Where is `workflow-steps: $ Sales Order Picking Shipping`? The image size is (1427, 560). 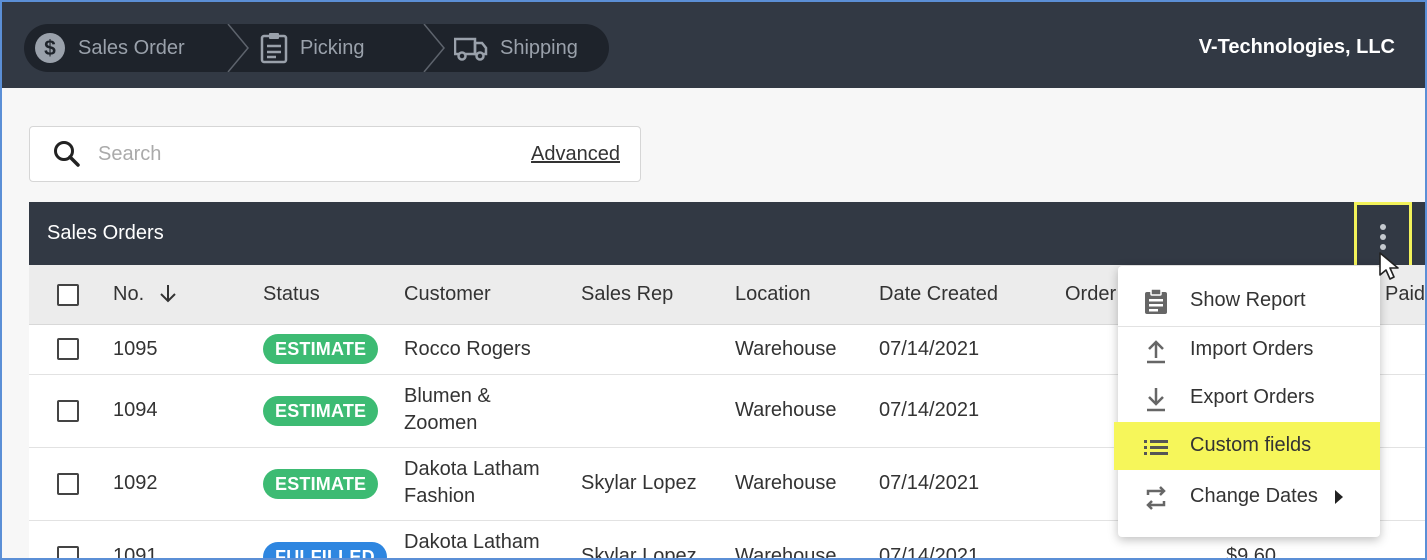
workflow-steps: $ Sales Order Picking Shipping is located at coordinates (316, 48).